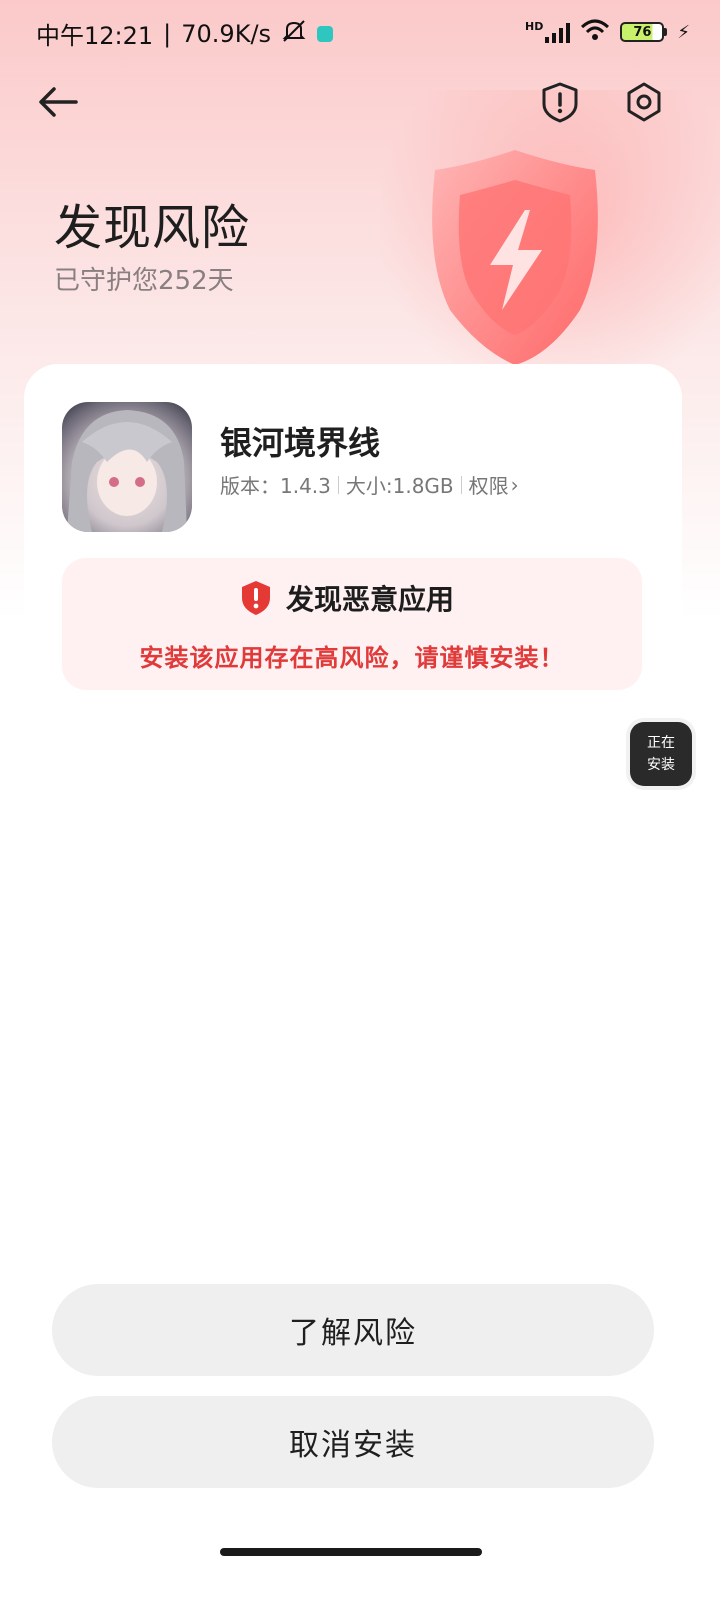  I want to click on settings-button, so click(644, 102).